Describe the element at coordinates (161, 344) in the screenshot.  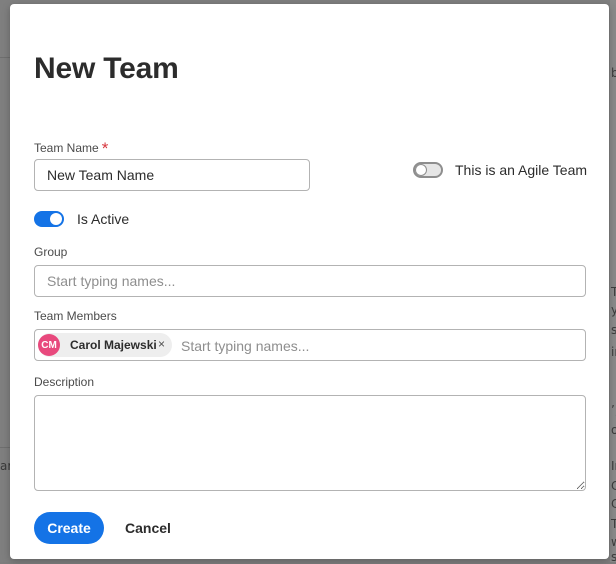
I see `remove-member-icon: ×` at that location.